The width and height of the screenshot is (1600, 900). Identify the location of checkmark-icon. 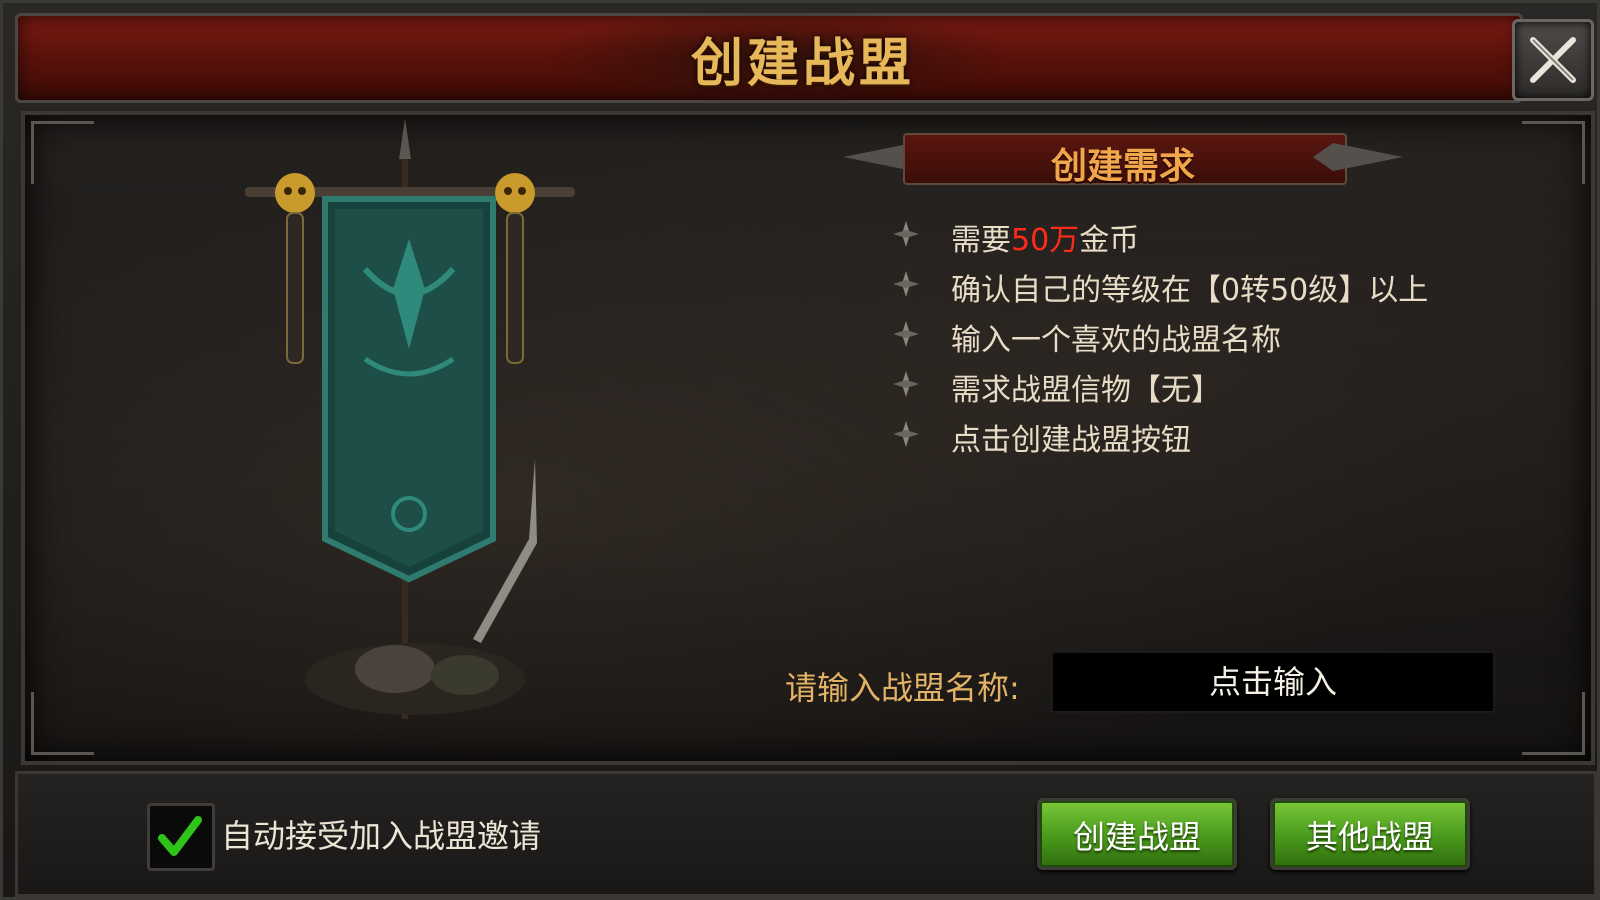
(180, 836).